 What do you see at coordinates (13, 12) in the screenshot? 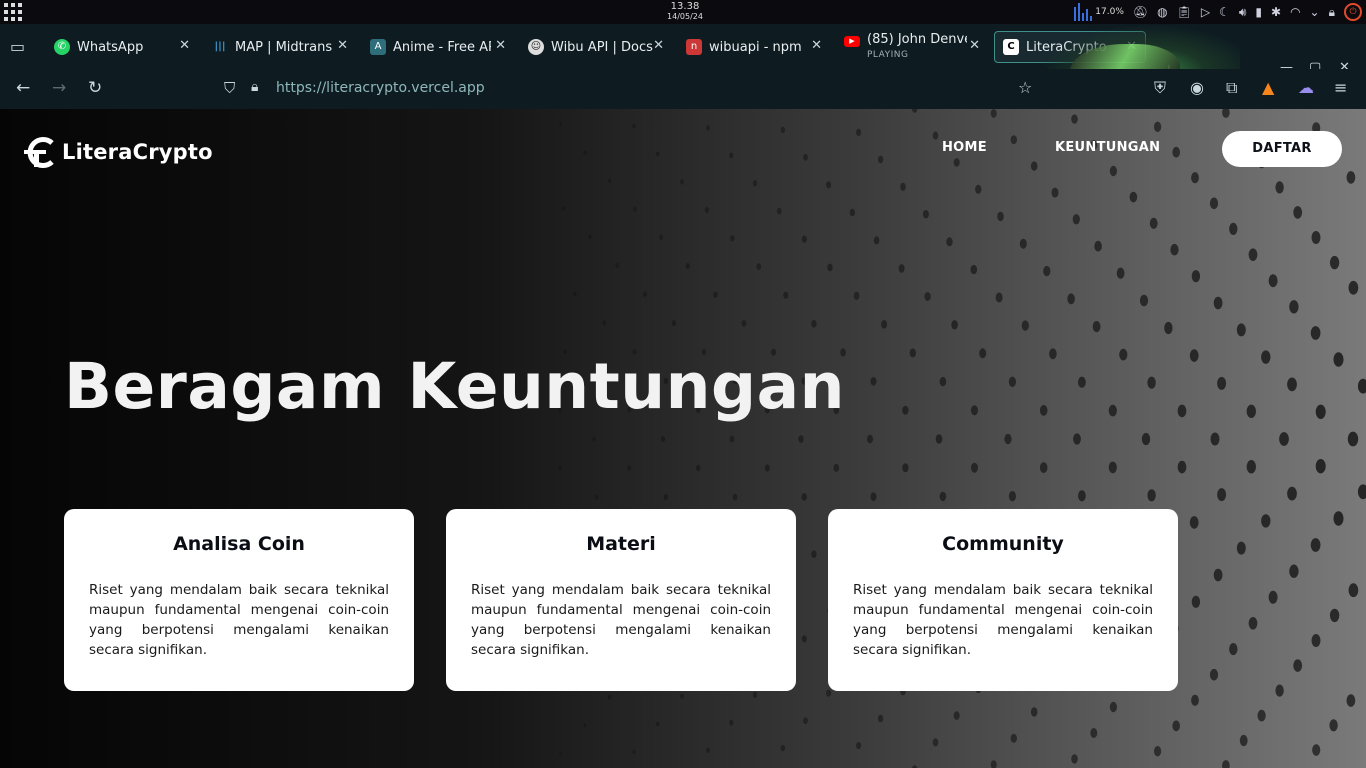
I see `app-grid-icon` at bounding box center [13, 12].